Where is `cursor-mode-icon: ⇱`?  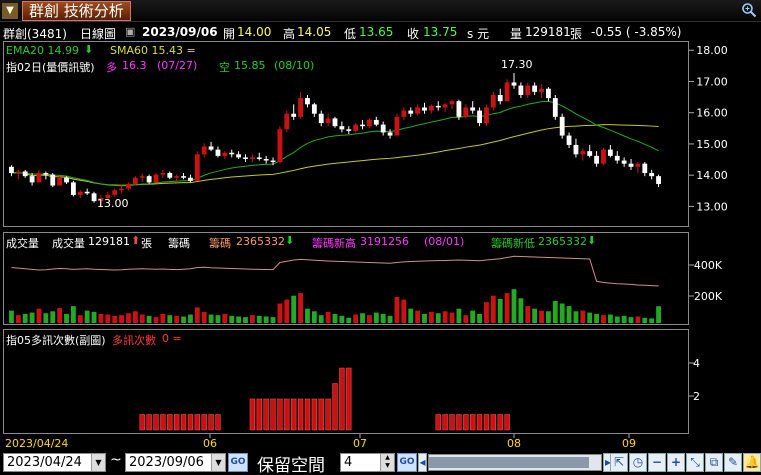
cursor-mode-icon: ⇱ is located at coordinates (619, 462).